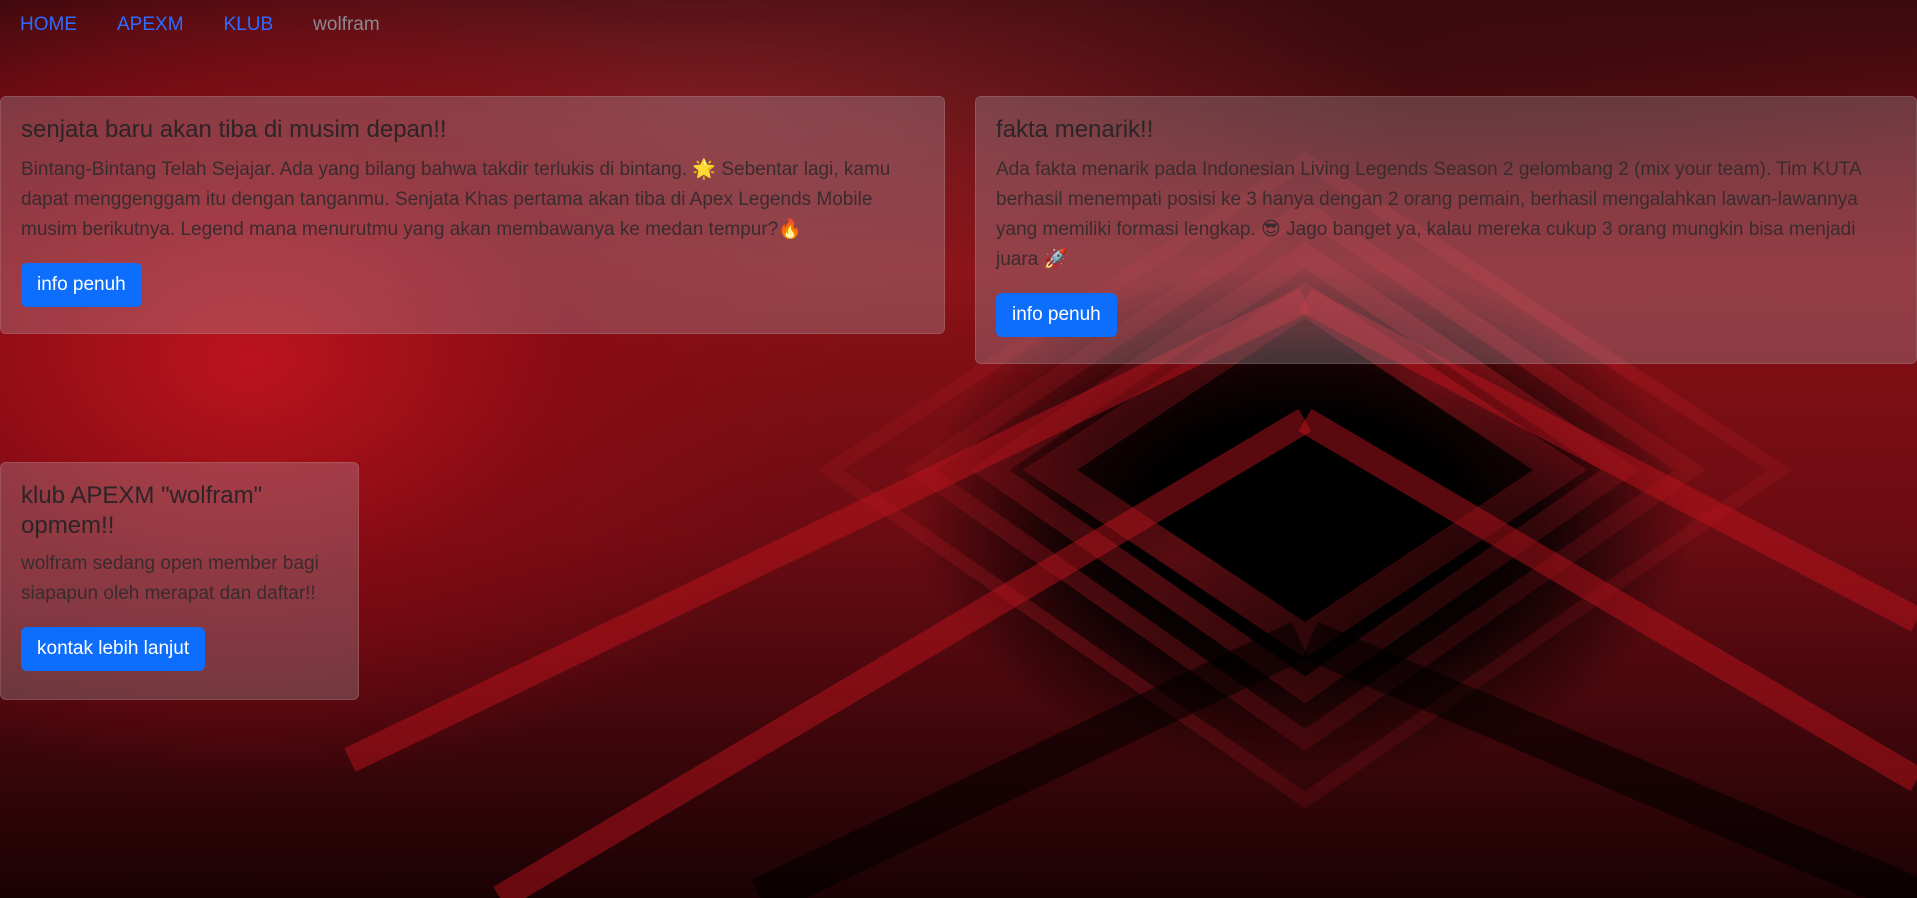 The height and width of the screenshot is (898, 1917). Describe the element at coordinates (249, 25) in the screenshot. I see `nav-link-klub: KLUB` at that location.